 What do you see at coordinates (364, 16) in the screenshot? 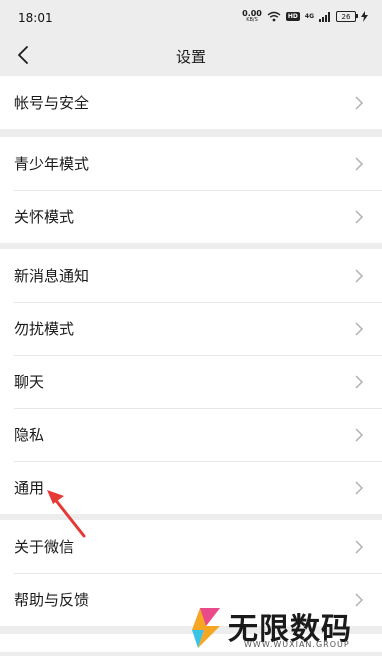
I see `charging-icon` at bounding box center [364, 16].